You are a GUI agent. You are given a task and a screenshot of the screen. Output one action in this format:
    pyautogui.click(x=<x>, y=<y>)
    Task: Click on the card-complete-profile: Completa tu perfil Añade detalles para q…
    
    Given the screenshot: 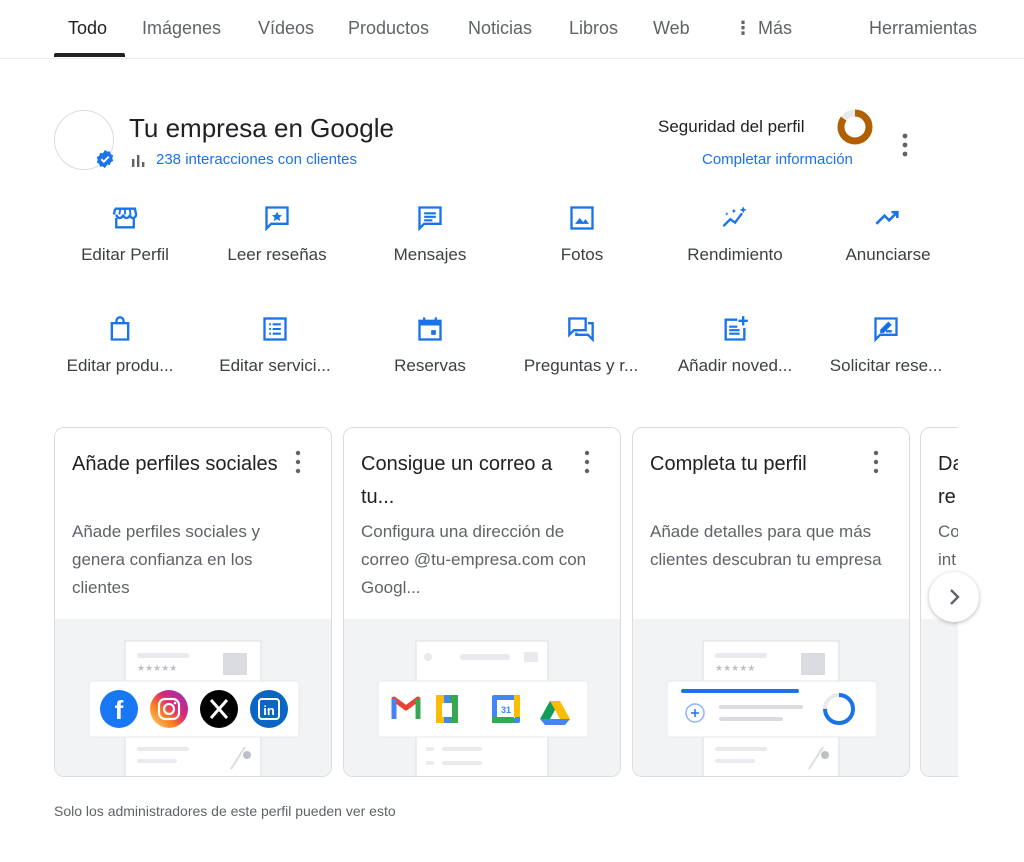 What is the action you would take?
    pyautogui.click(x=771, y=602)
    